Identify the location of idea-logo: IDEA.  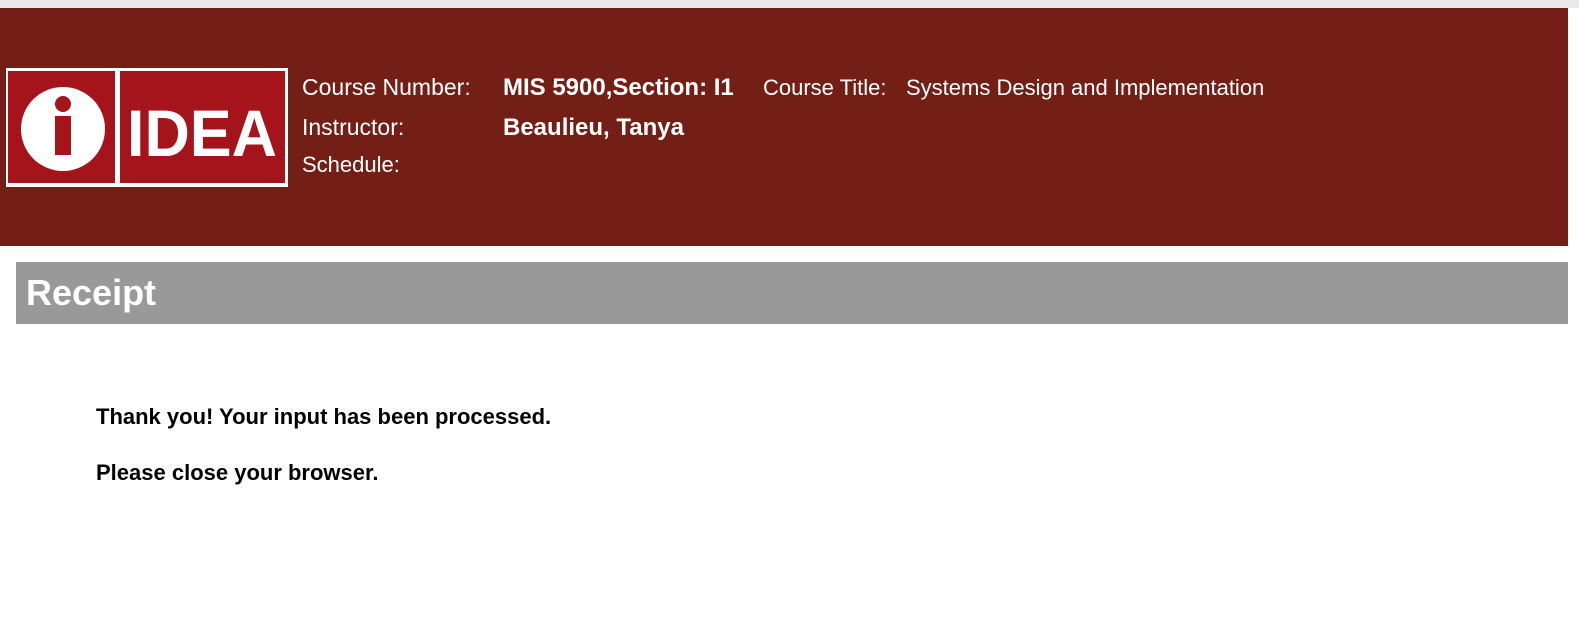
(147, 127).